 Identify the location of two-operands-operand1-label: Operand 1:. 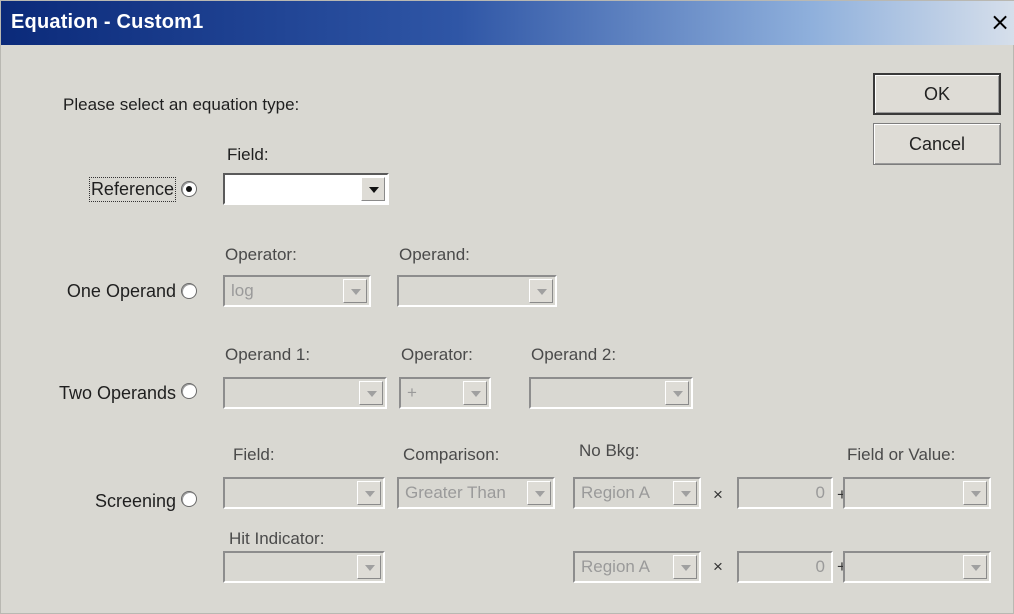
(268, 354).